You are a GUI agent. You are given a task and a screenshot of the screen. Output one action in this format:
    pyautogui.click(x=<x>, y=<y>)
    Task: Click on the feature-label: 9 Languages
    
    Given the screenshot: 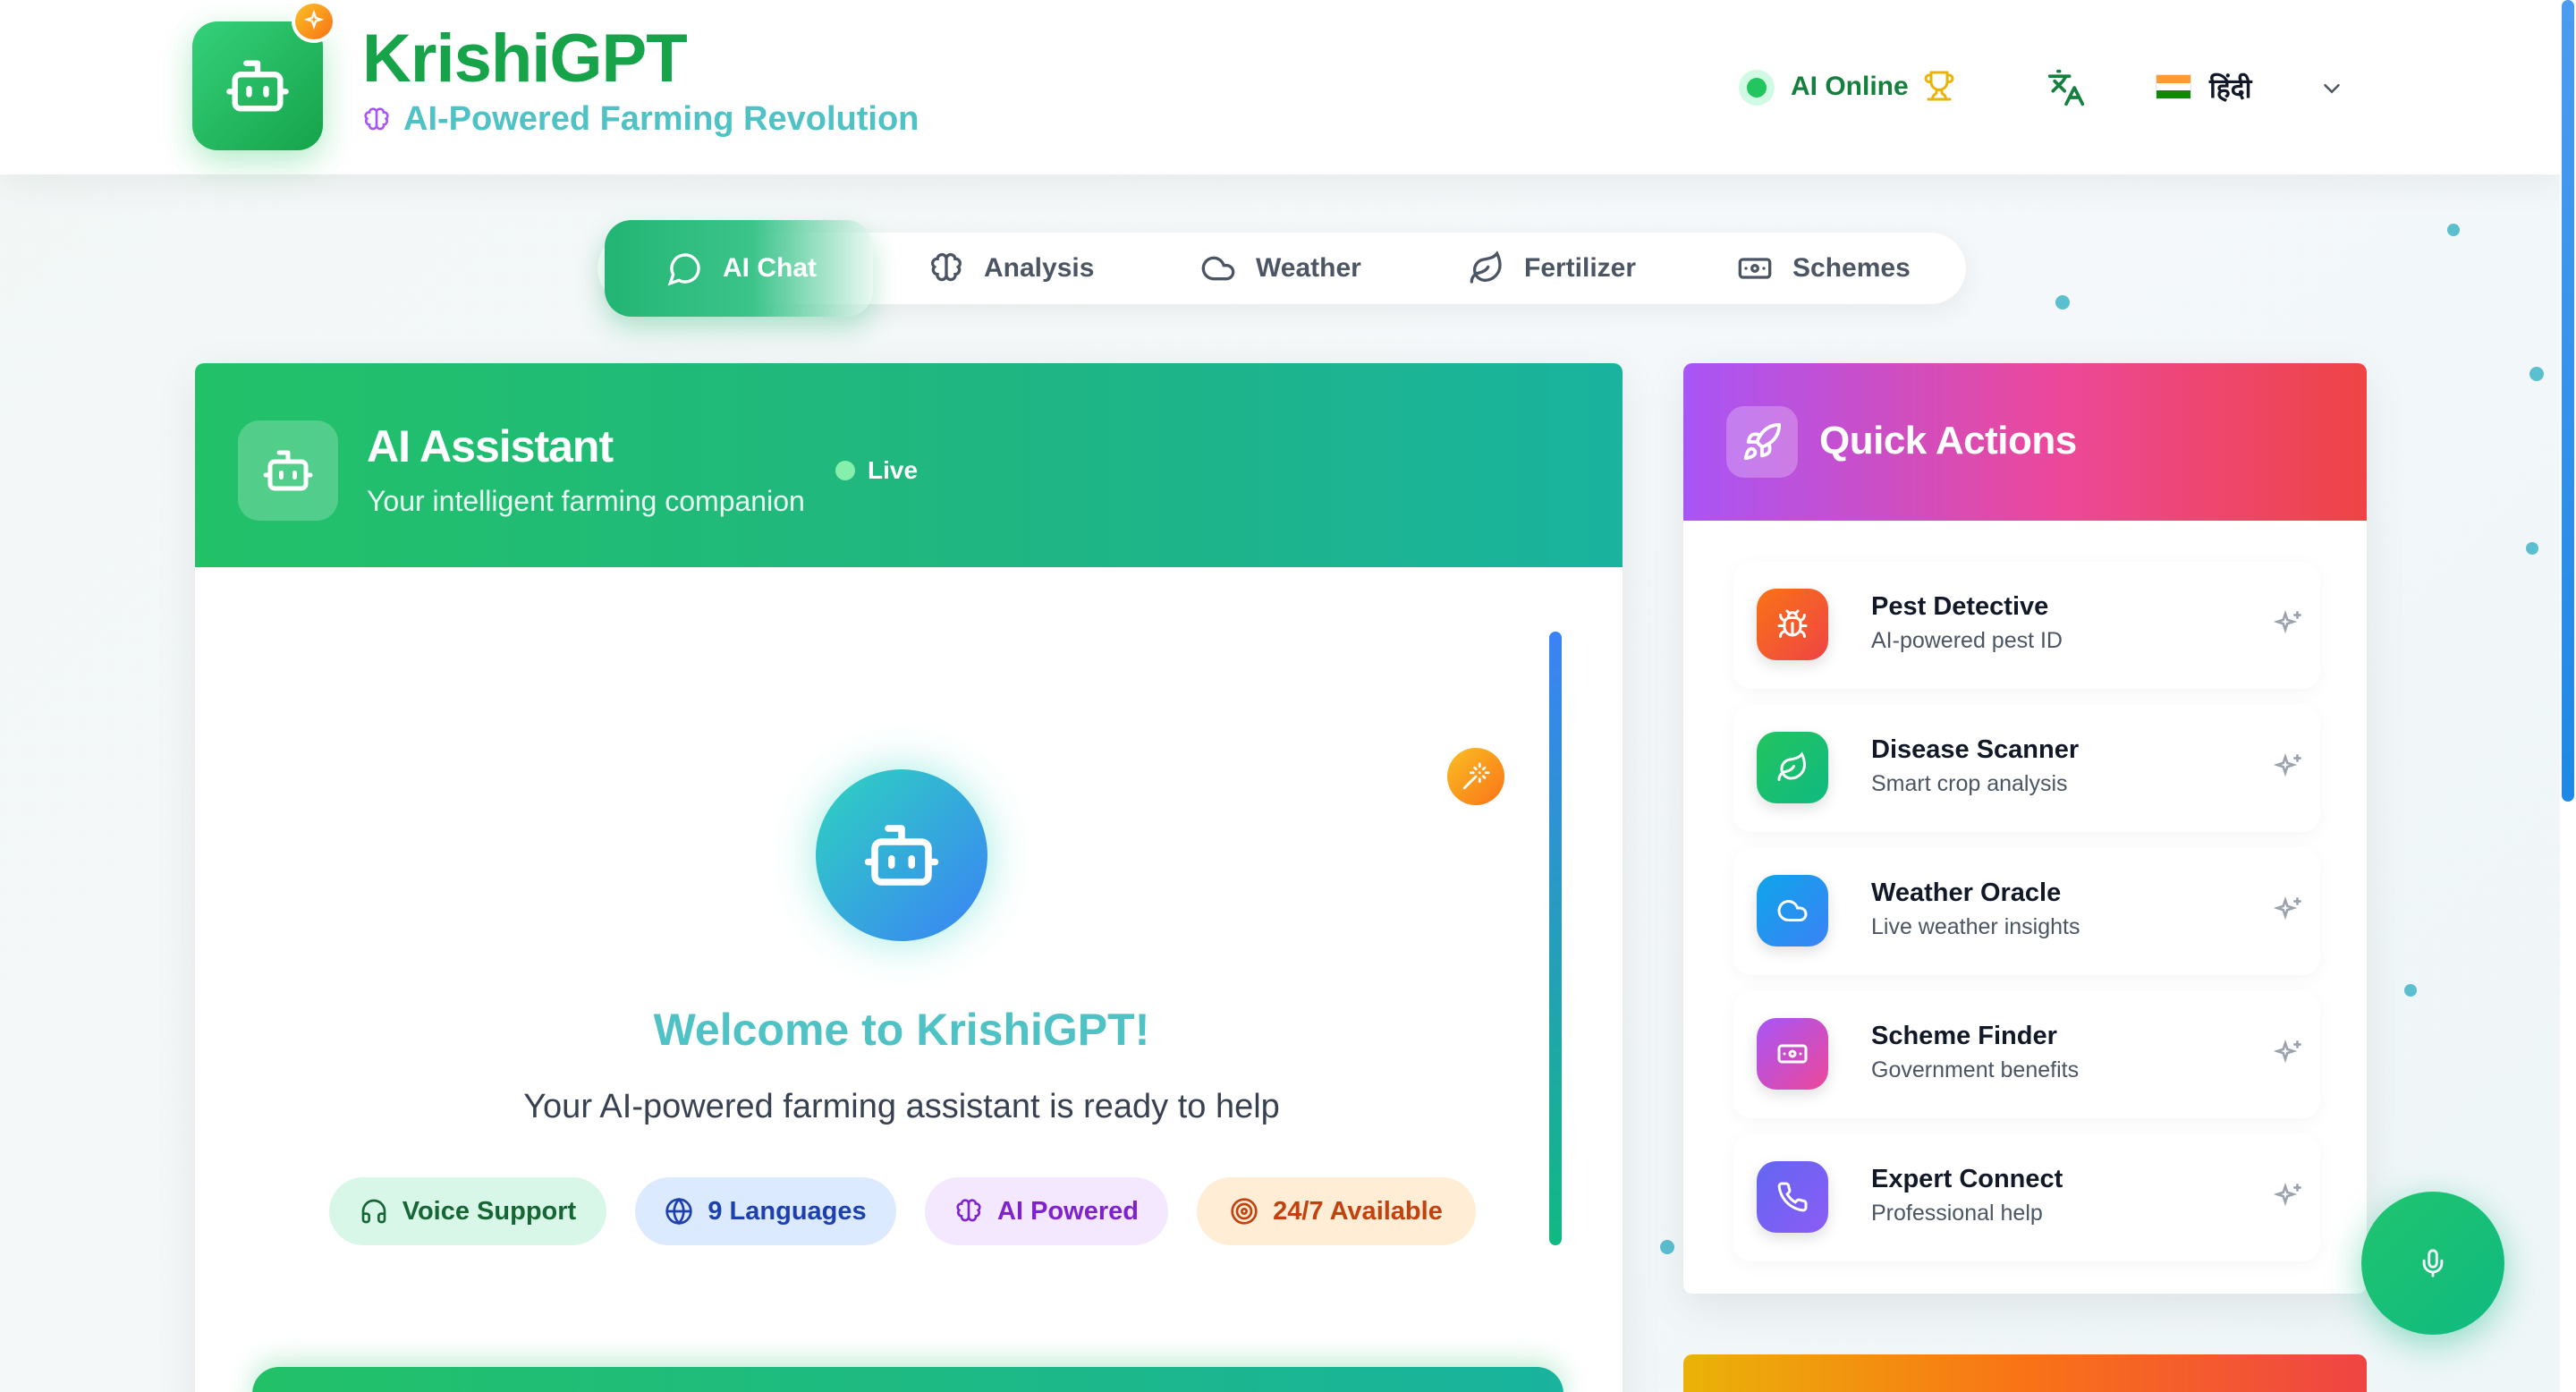 What is the action you would take?
    pyautogui.click(x=787, y=1211)
    